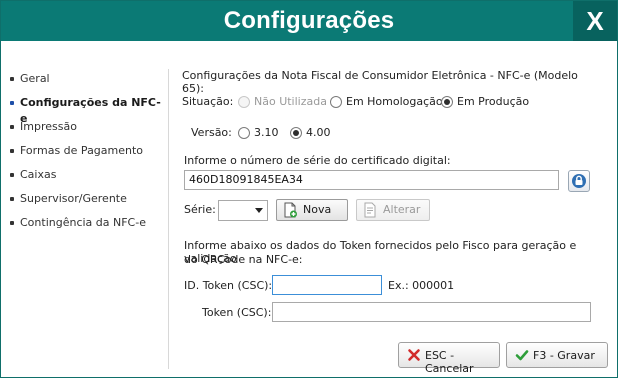 The width and height of the screenshot is (618, 378). What do you see at coordinates (243, 210) in the screenshot?
I see `serie-select` at bounding box center [243, 210].